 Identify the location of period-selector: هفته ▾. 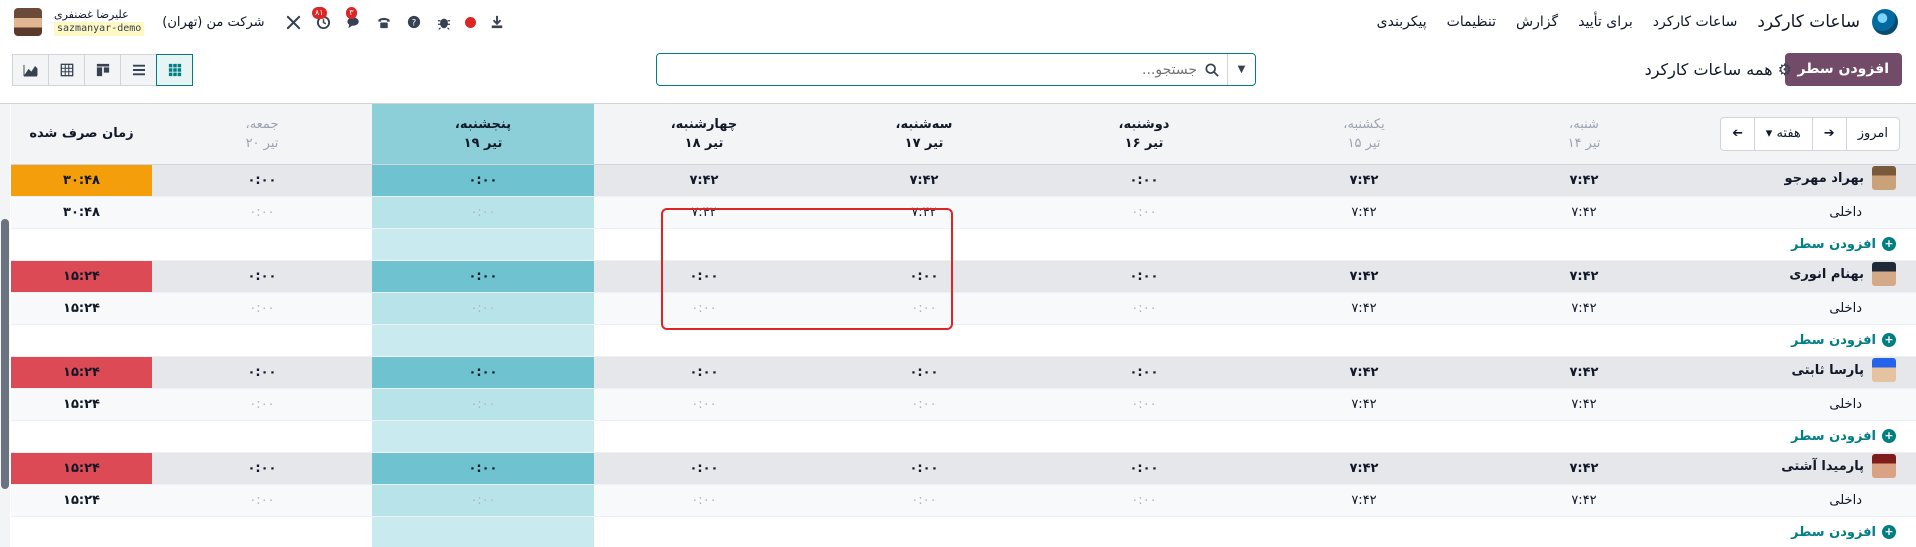
(1782, 133).